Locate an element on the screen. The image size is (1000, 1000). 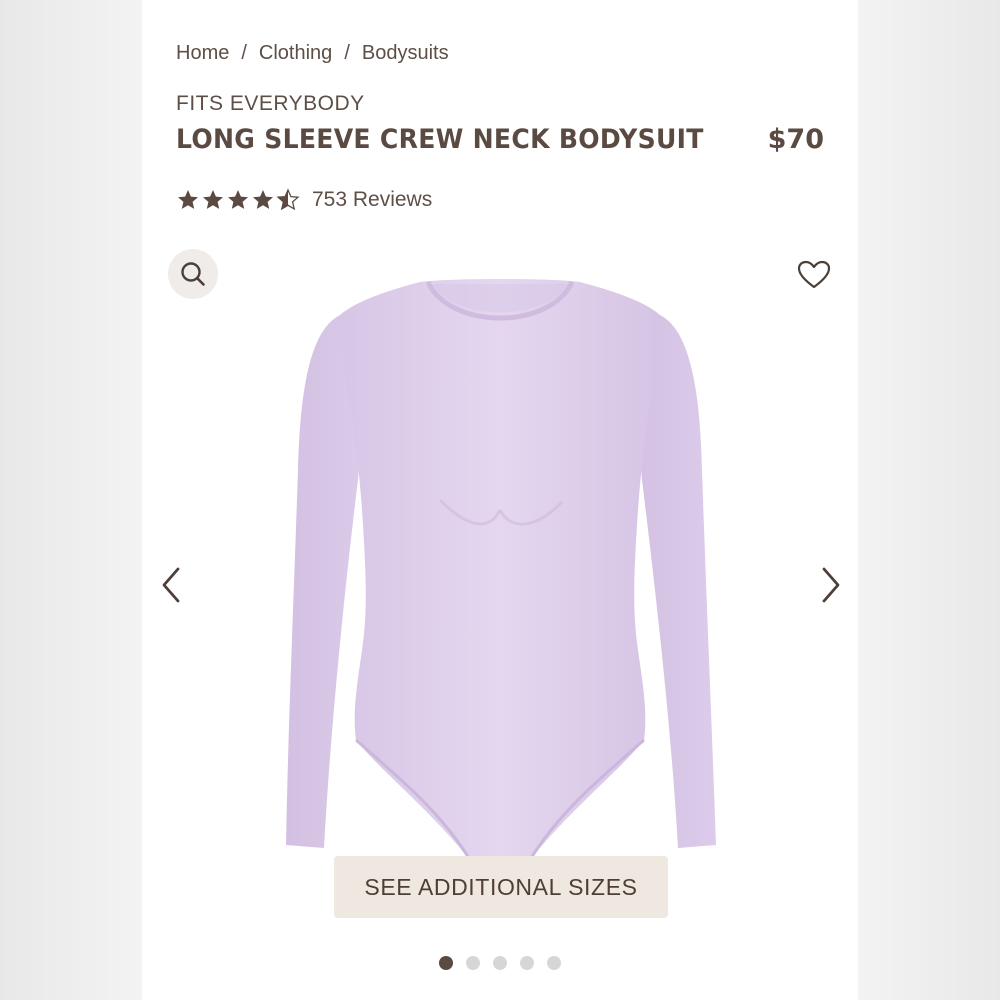
background-right is located at coordinates (929, 500).